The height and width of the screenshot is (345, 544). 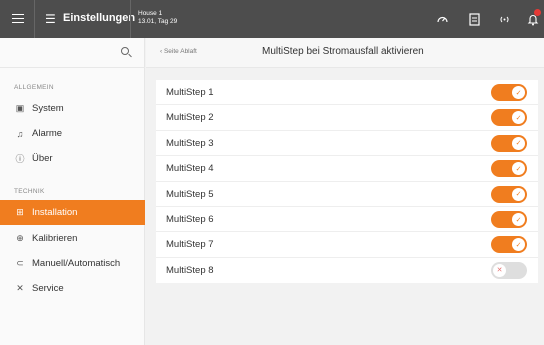 I want to click on sidebar-item-label: System, so click(x=48, y=108).